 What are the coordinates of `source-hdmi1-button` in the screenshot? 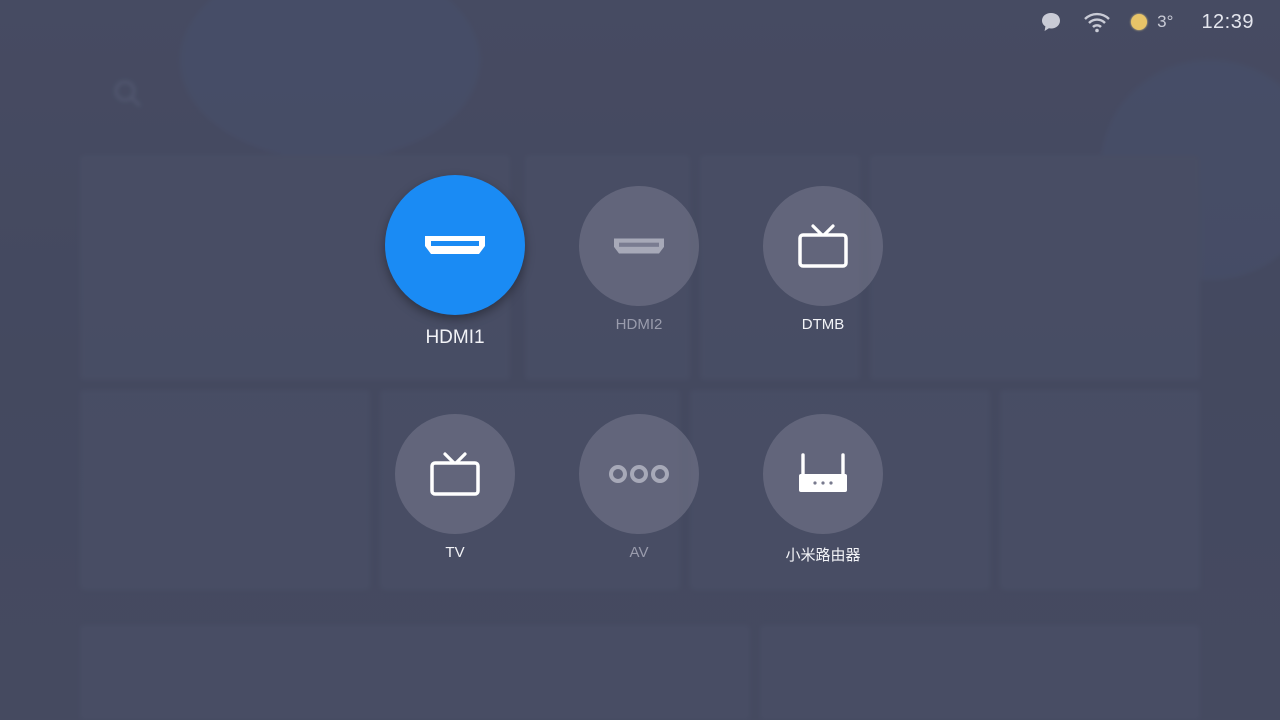 It's located at (455, 245).